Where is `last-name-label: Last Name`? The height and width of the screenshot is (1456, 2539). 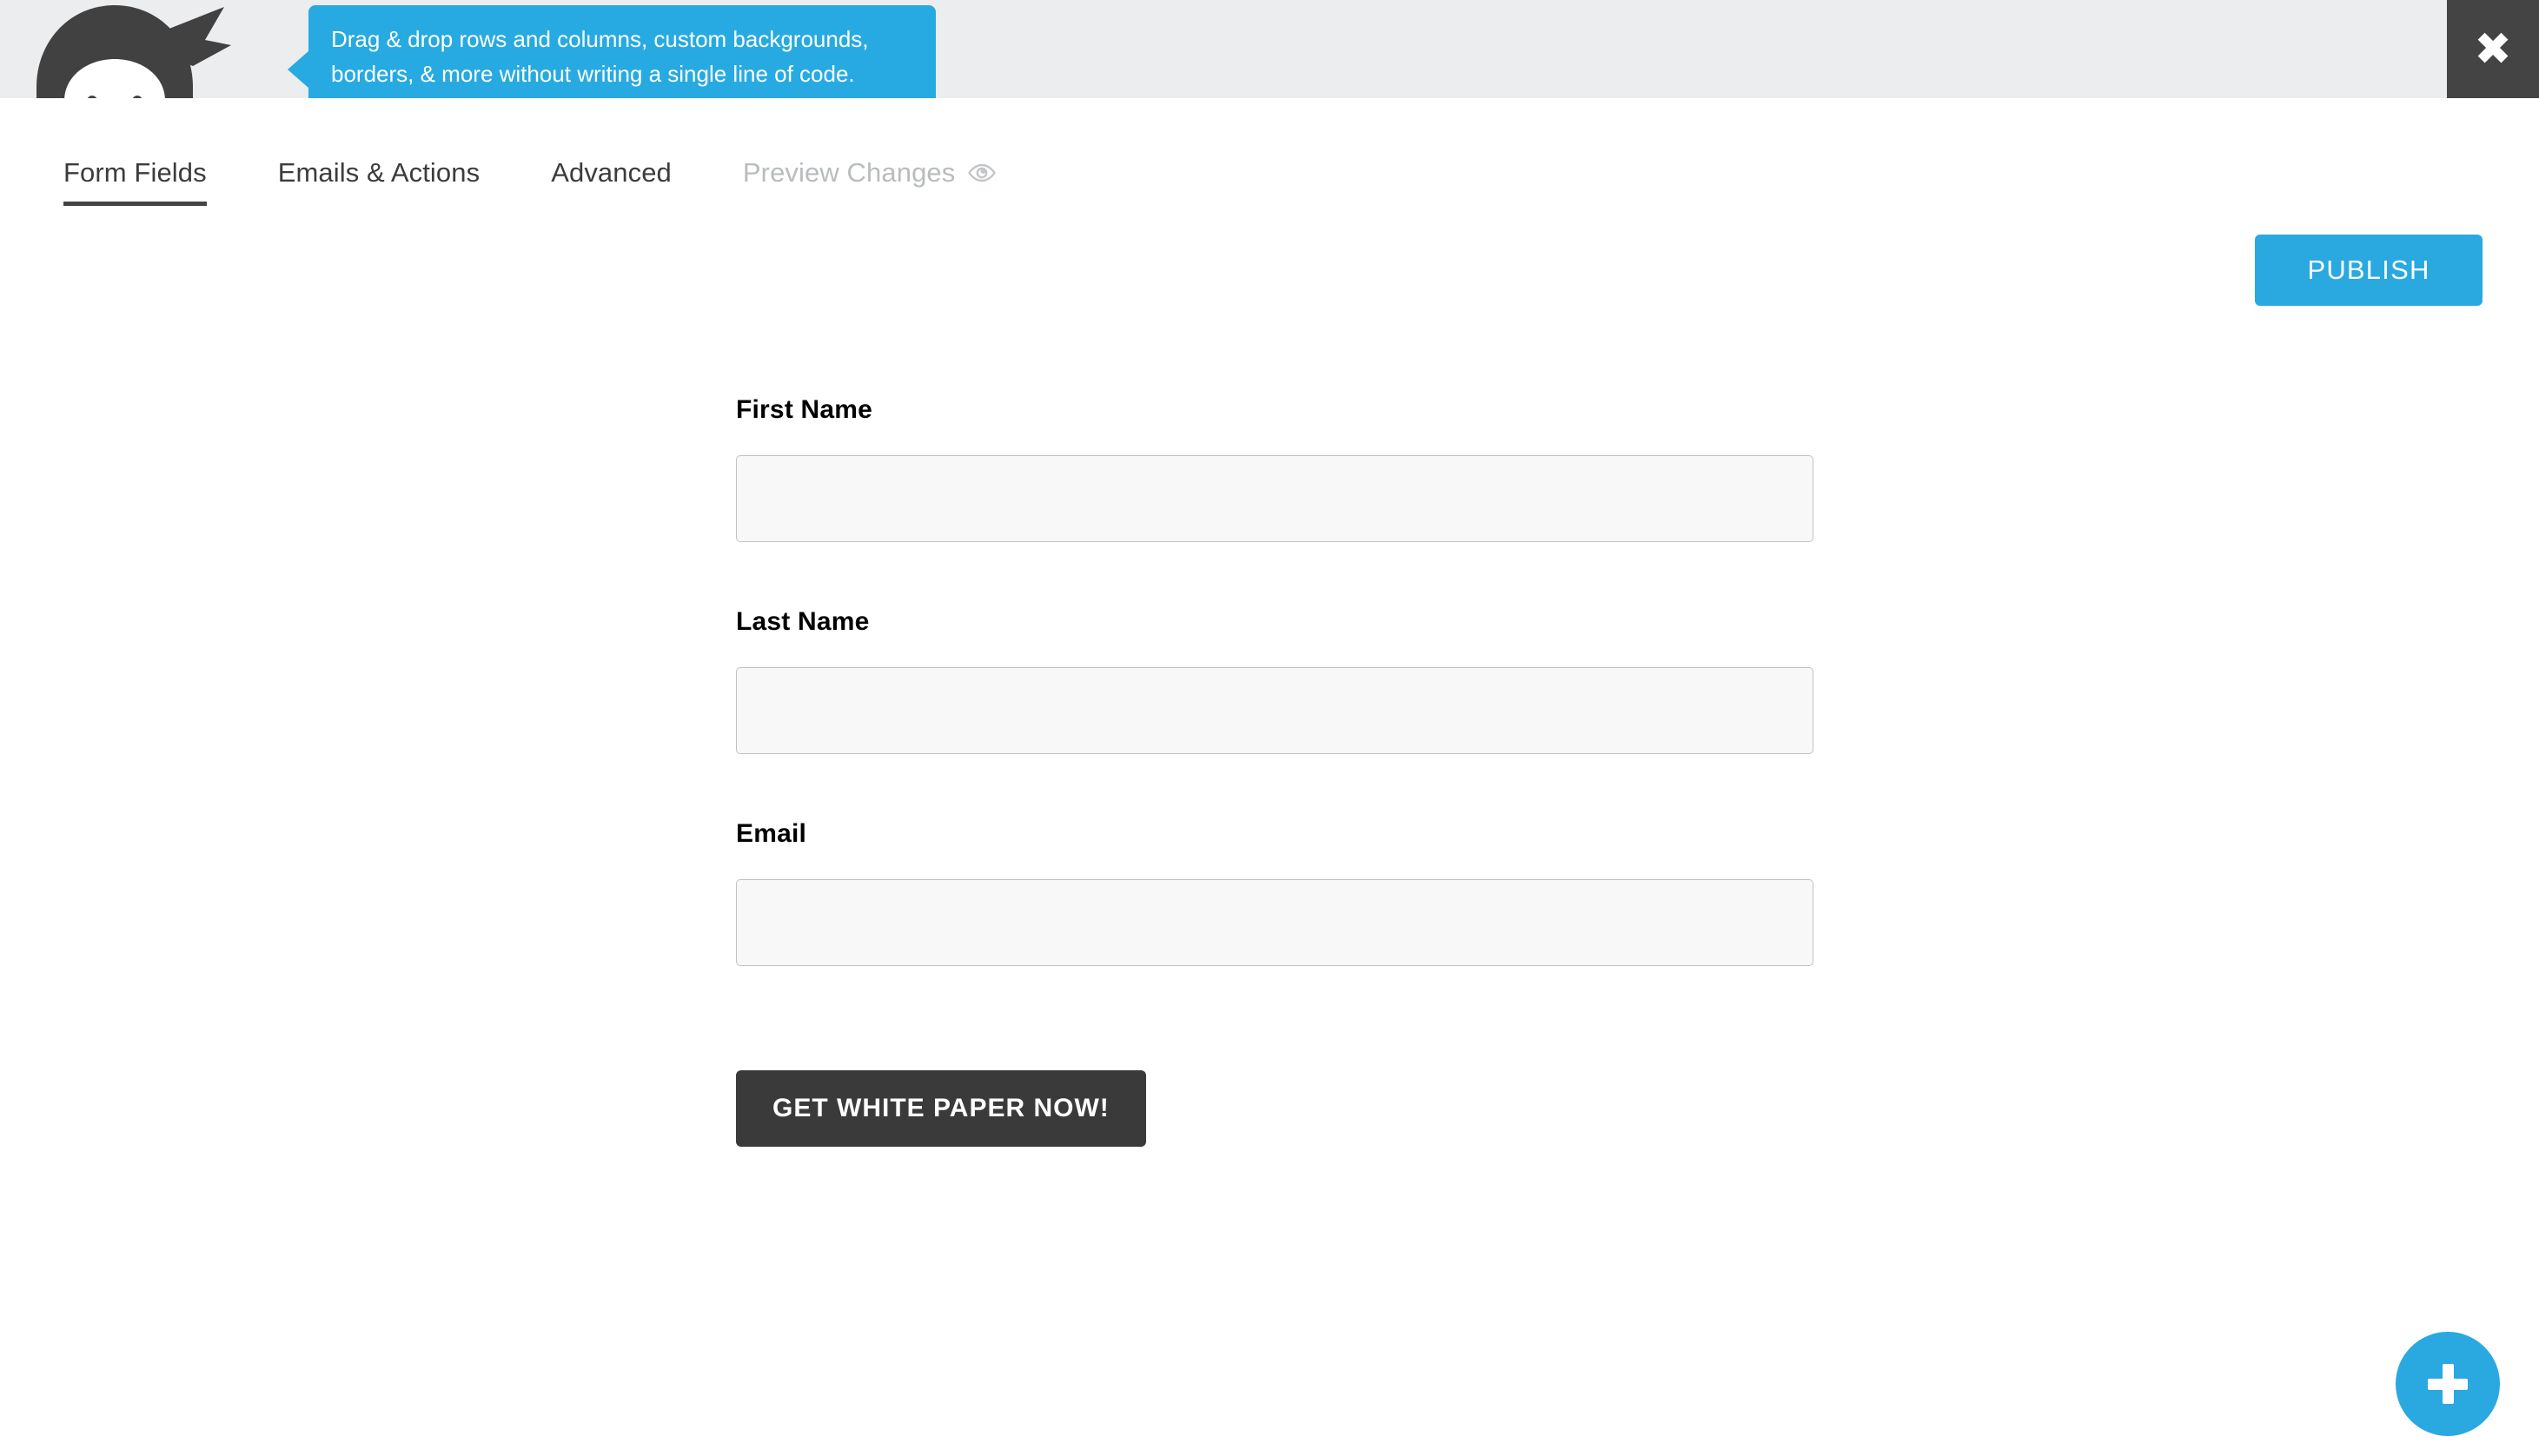 last-name-label: Last Name is located at coordinates (803, 621).